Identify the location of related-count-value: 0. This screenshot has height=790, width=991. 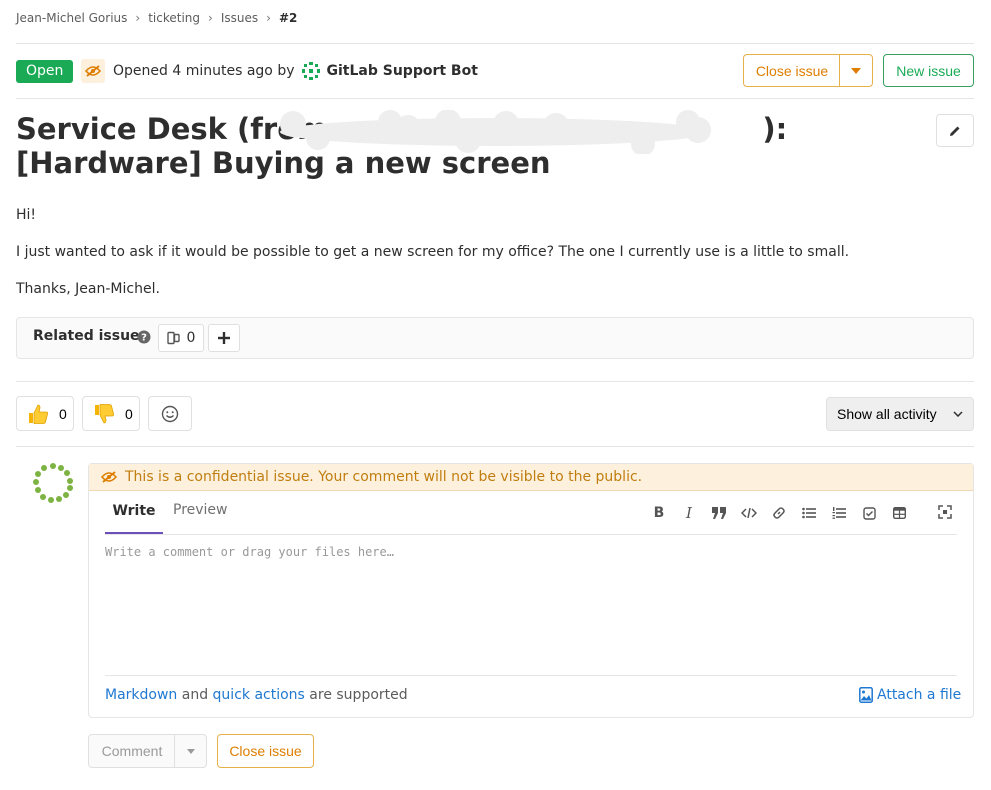
(191, 338).